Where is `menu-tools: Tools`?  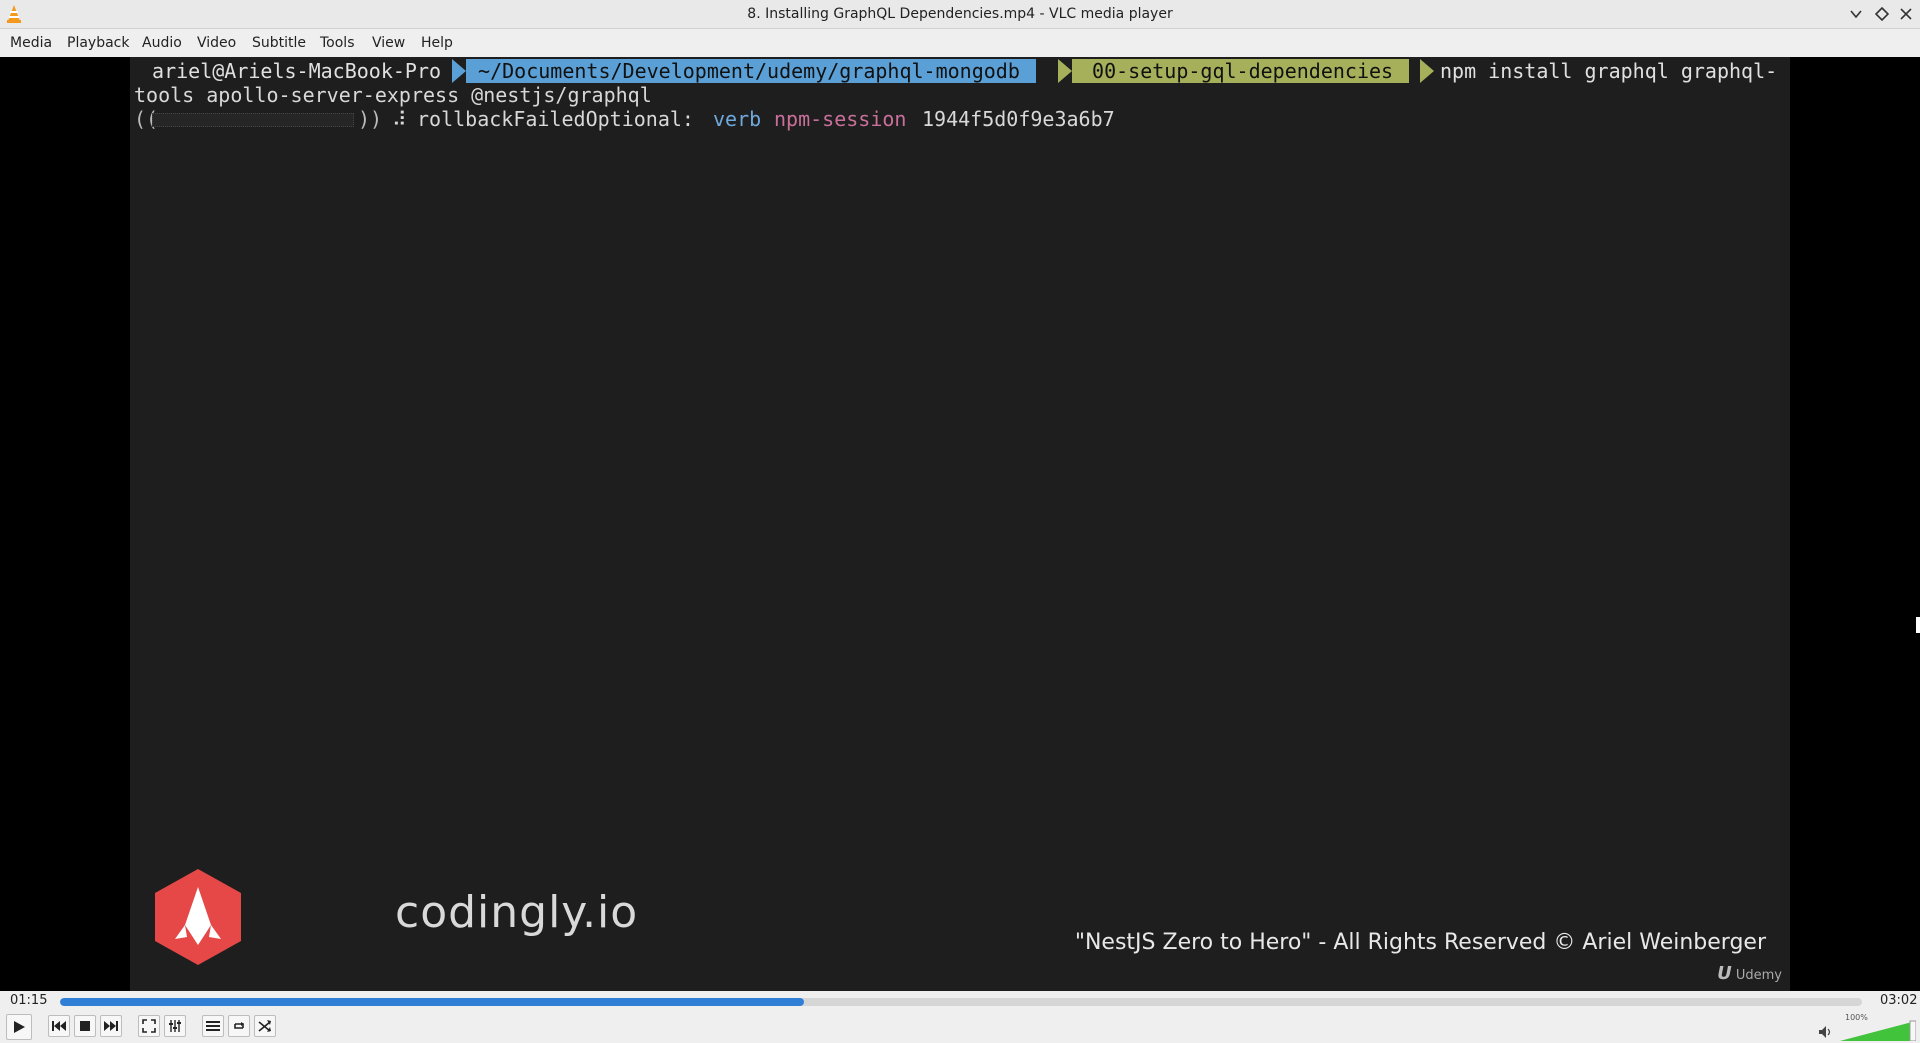
menu-tools: Tools is located at coordinates (337, 43).